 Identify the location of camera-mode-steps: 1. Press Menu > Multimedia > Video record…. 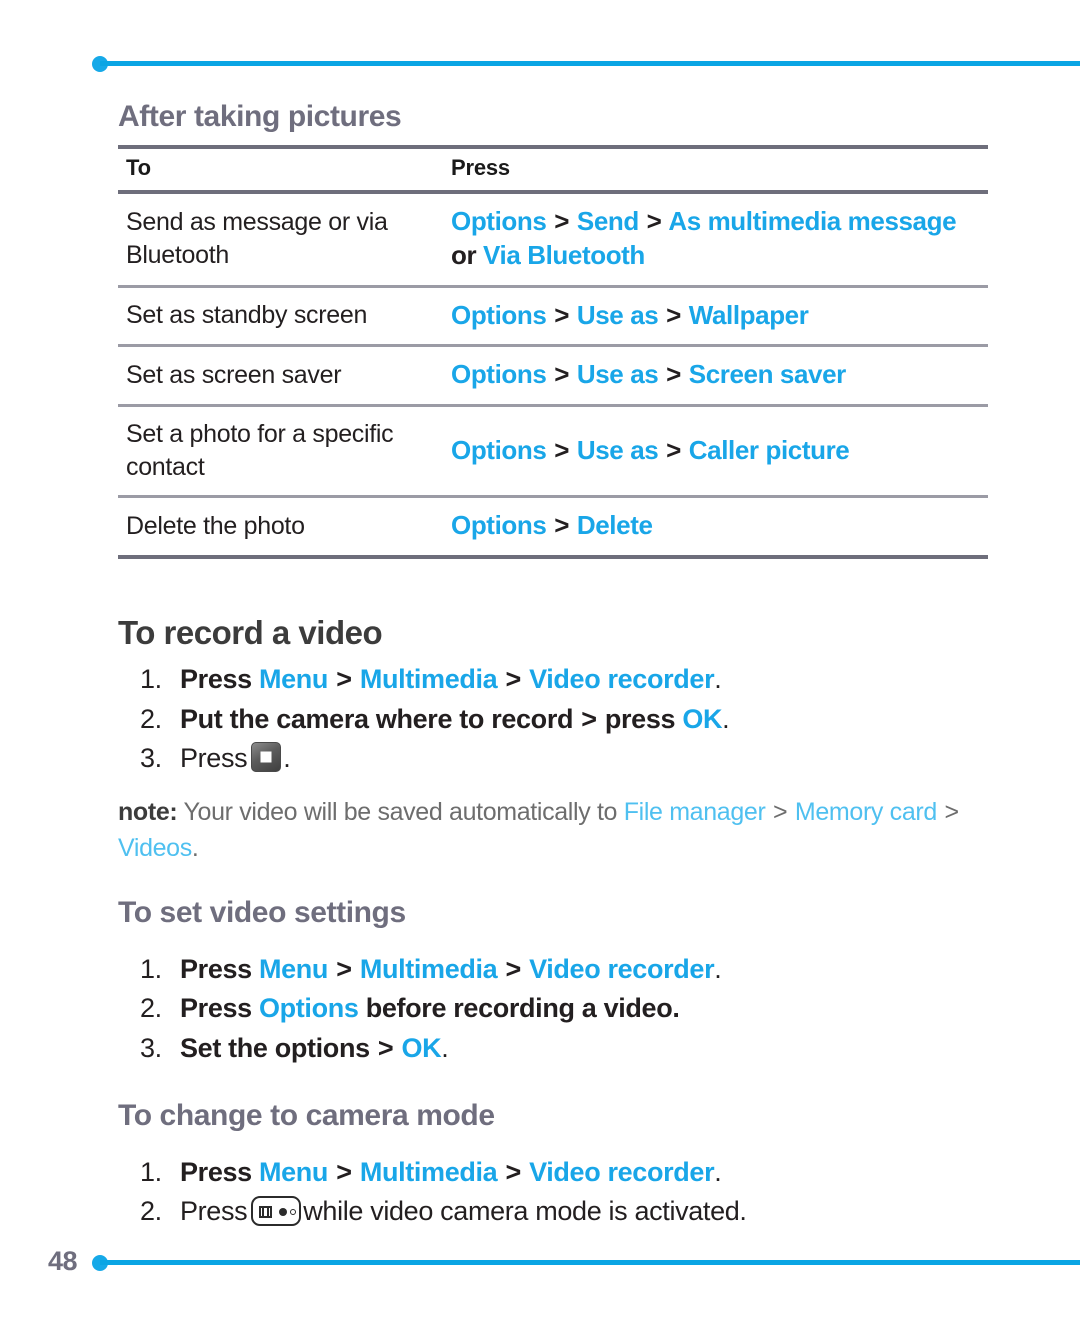
(554, 1192).